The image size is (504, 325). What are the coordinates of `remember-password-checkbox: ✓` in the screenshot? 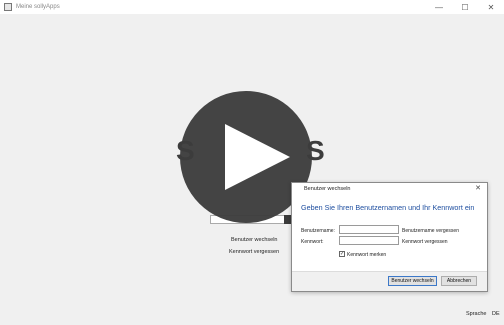 It's located at (342, 254).